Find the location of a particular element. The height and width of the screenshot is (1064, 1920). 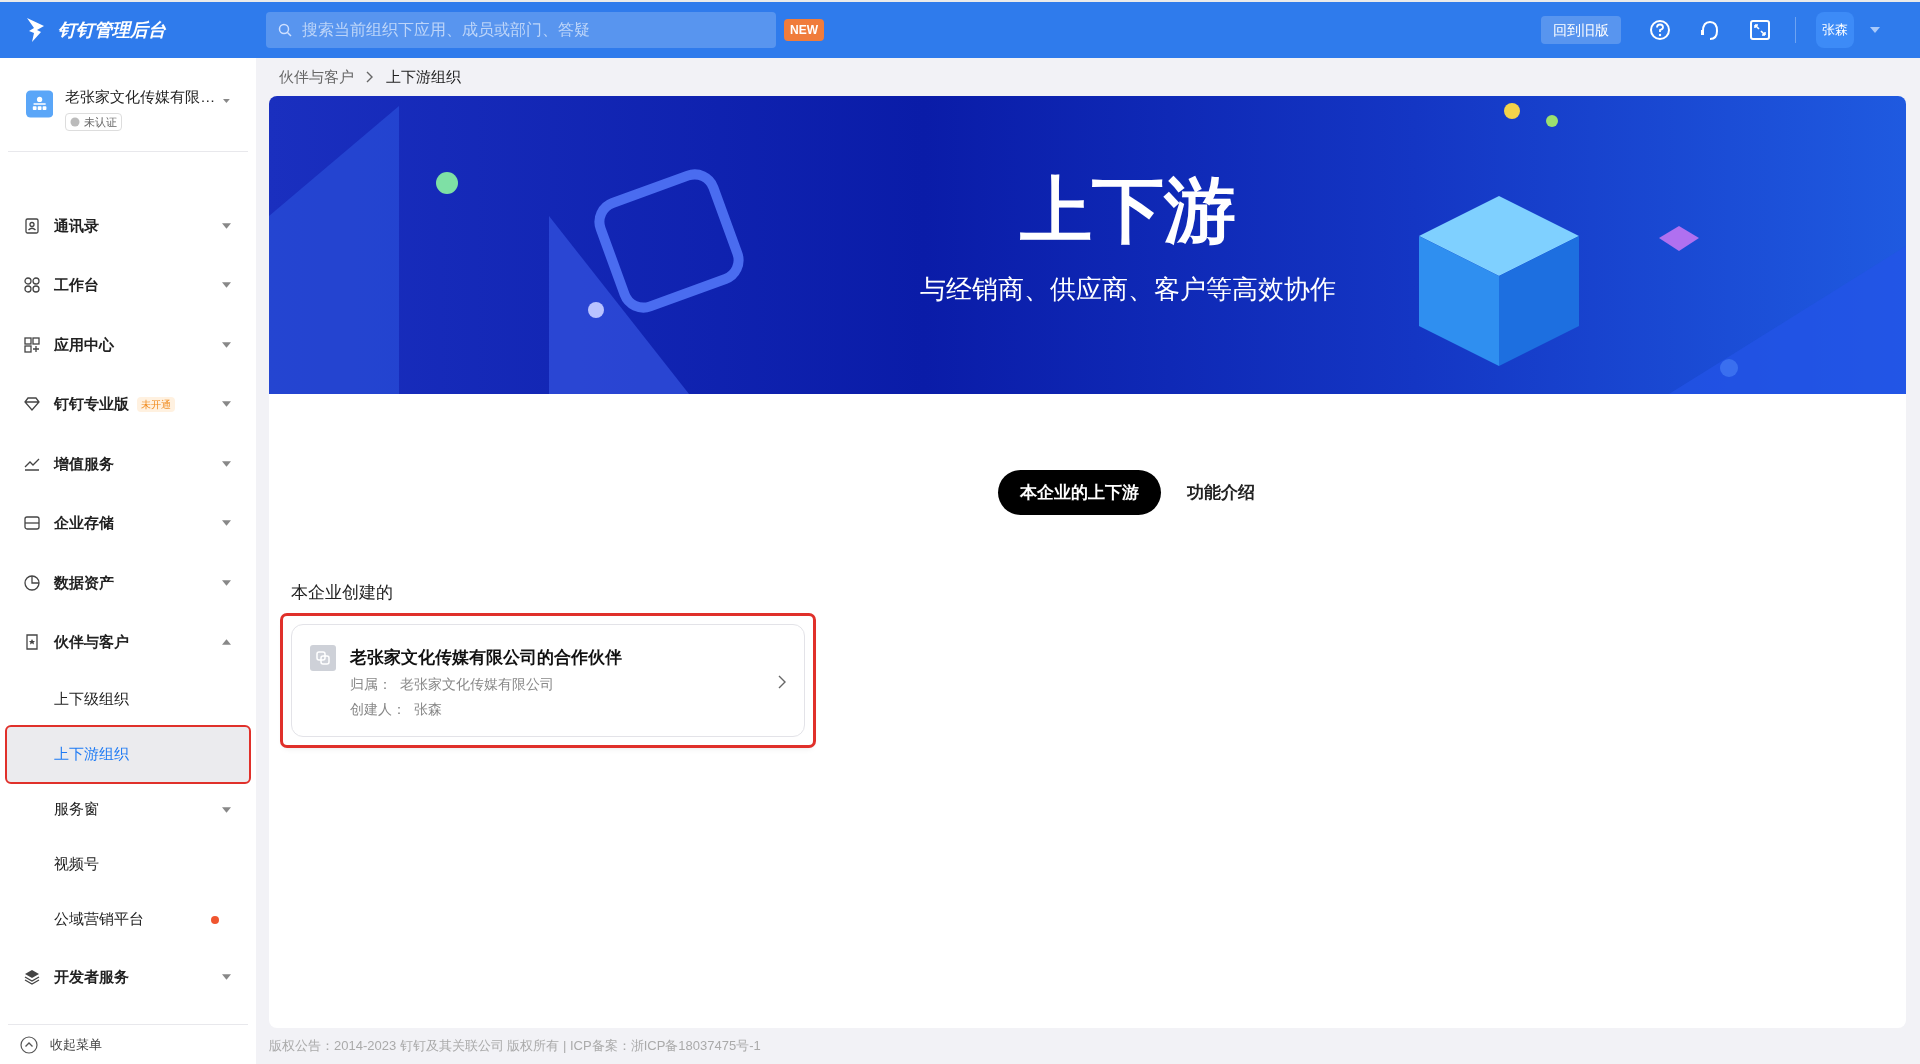

collapse-icon is located at coordinates (29, 1044).